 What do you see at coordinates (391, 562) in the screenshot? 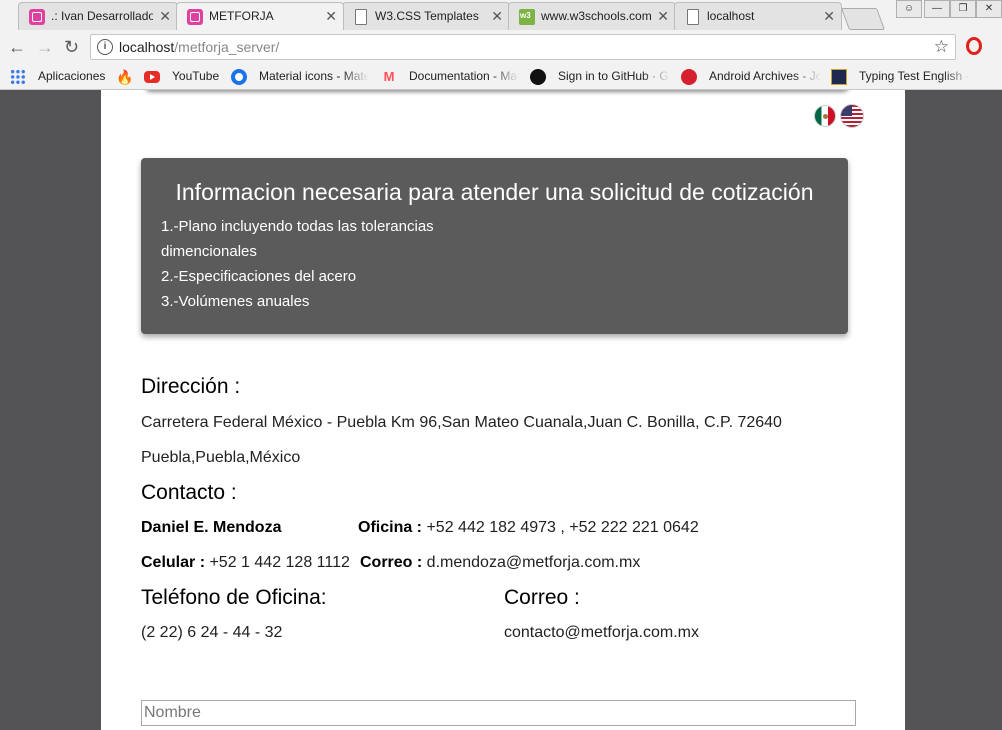
I see `email-label: Correo :` at bounding box center [391, 562].